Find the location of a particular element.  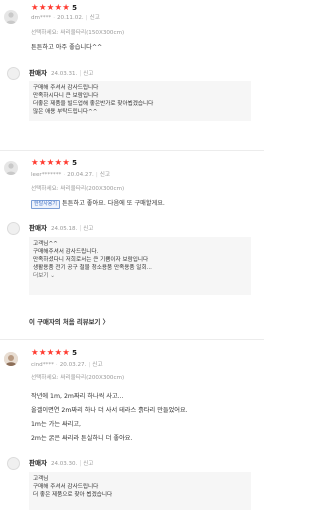

review-body: 튼튼하고 좋아요. 다음에 또 구매할게요. is located at coordinates (113, 203).